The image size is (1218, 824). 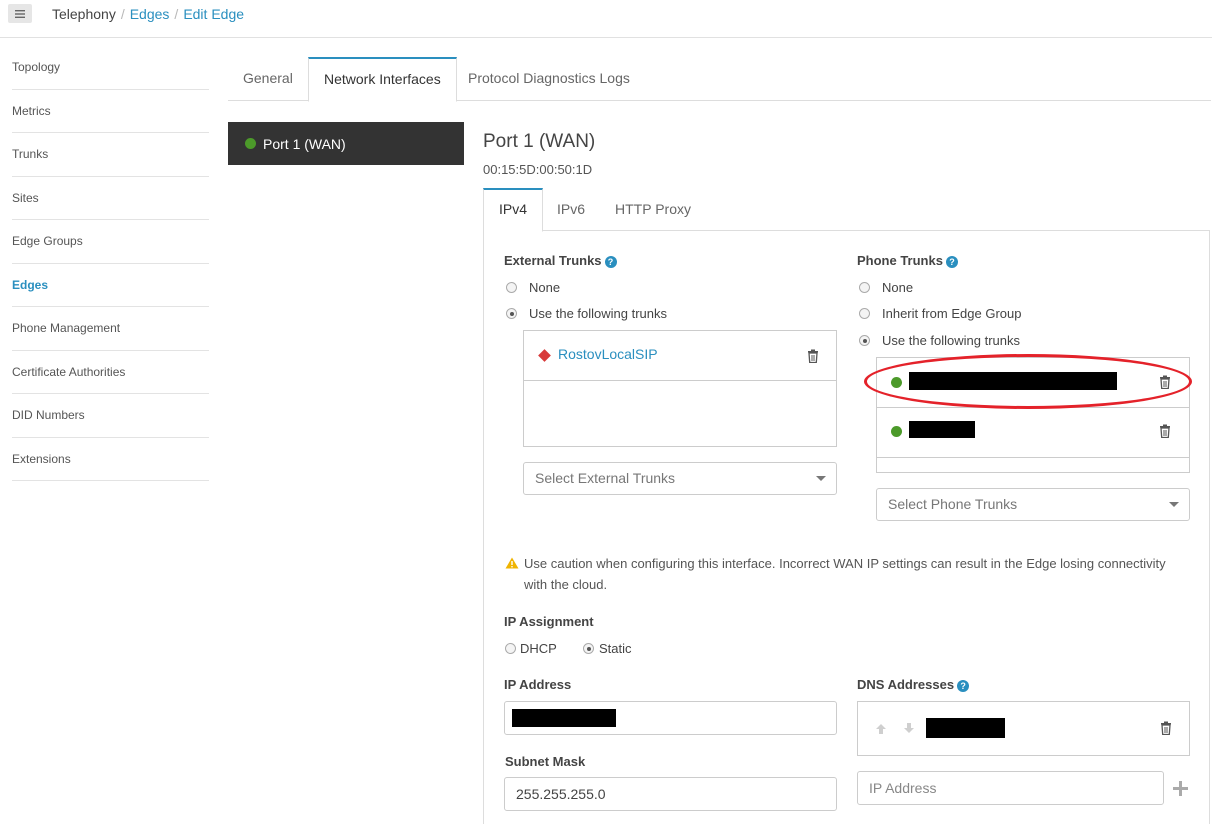 I want to click on dns-addresses-label: DNS Addresses, so click(x=906, y=684).